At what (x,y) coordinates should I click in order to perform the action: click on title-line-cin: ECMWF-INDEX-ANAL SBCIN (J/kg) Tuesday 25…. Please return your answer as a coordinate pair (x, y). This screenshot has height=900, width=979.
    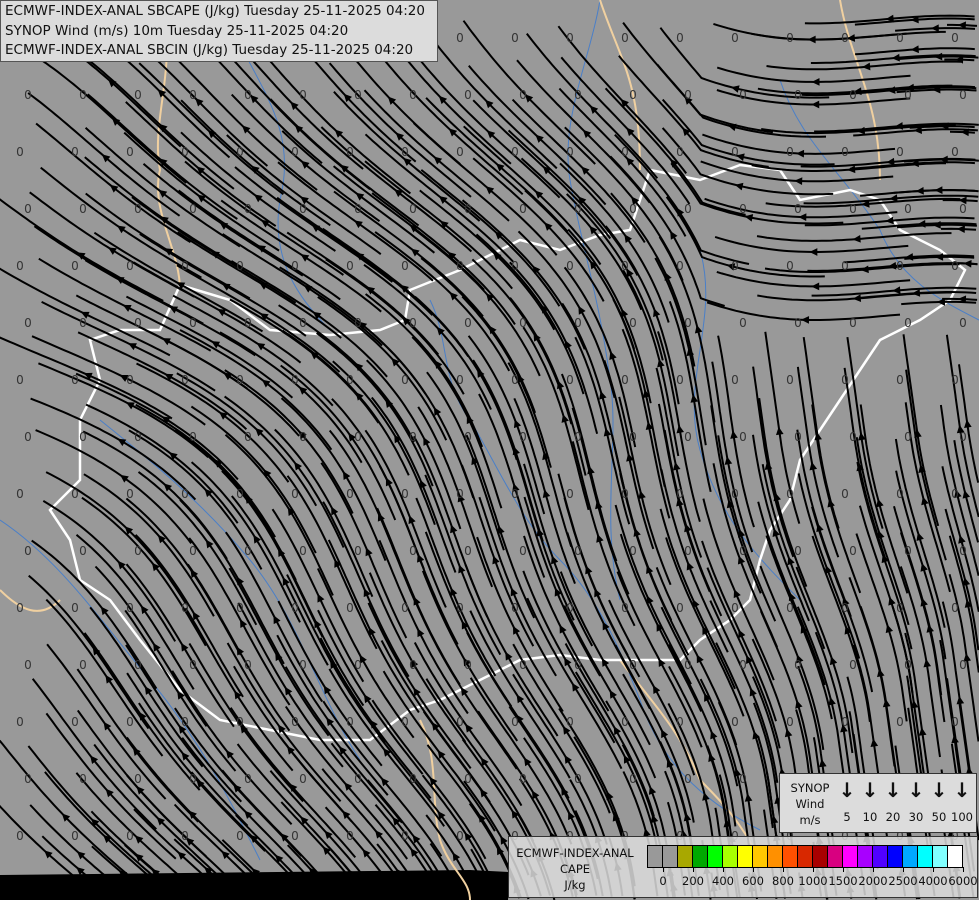
    Looking at the image, I should click on (209, 50).